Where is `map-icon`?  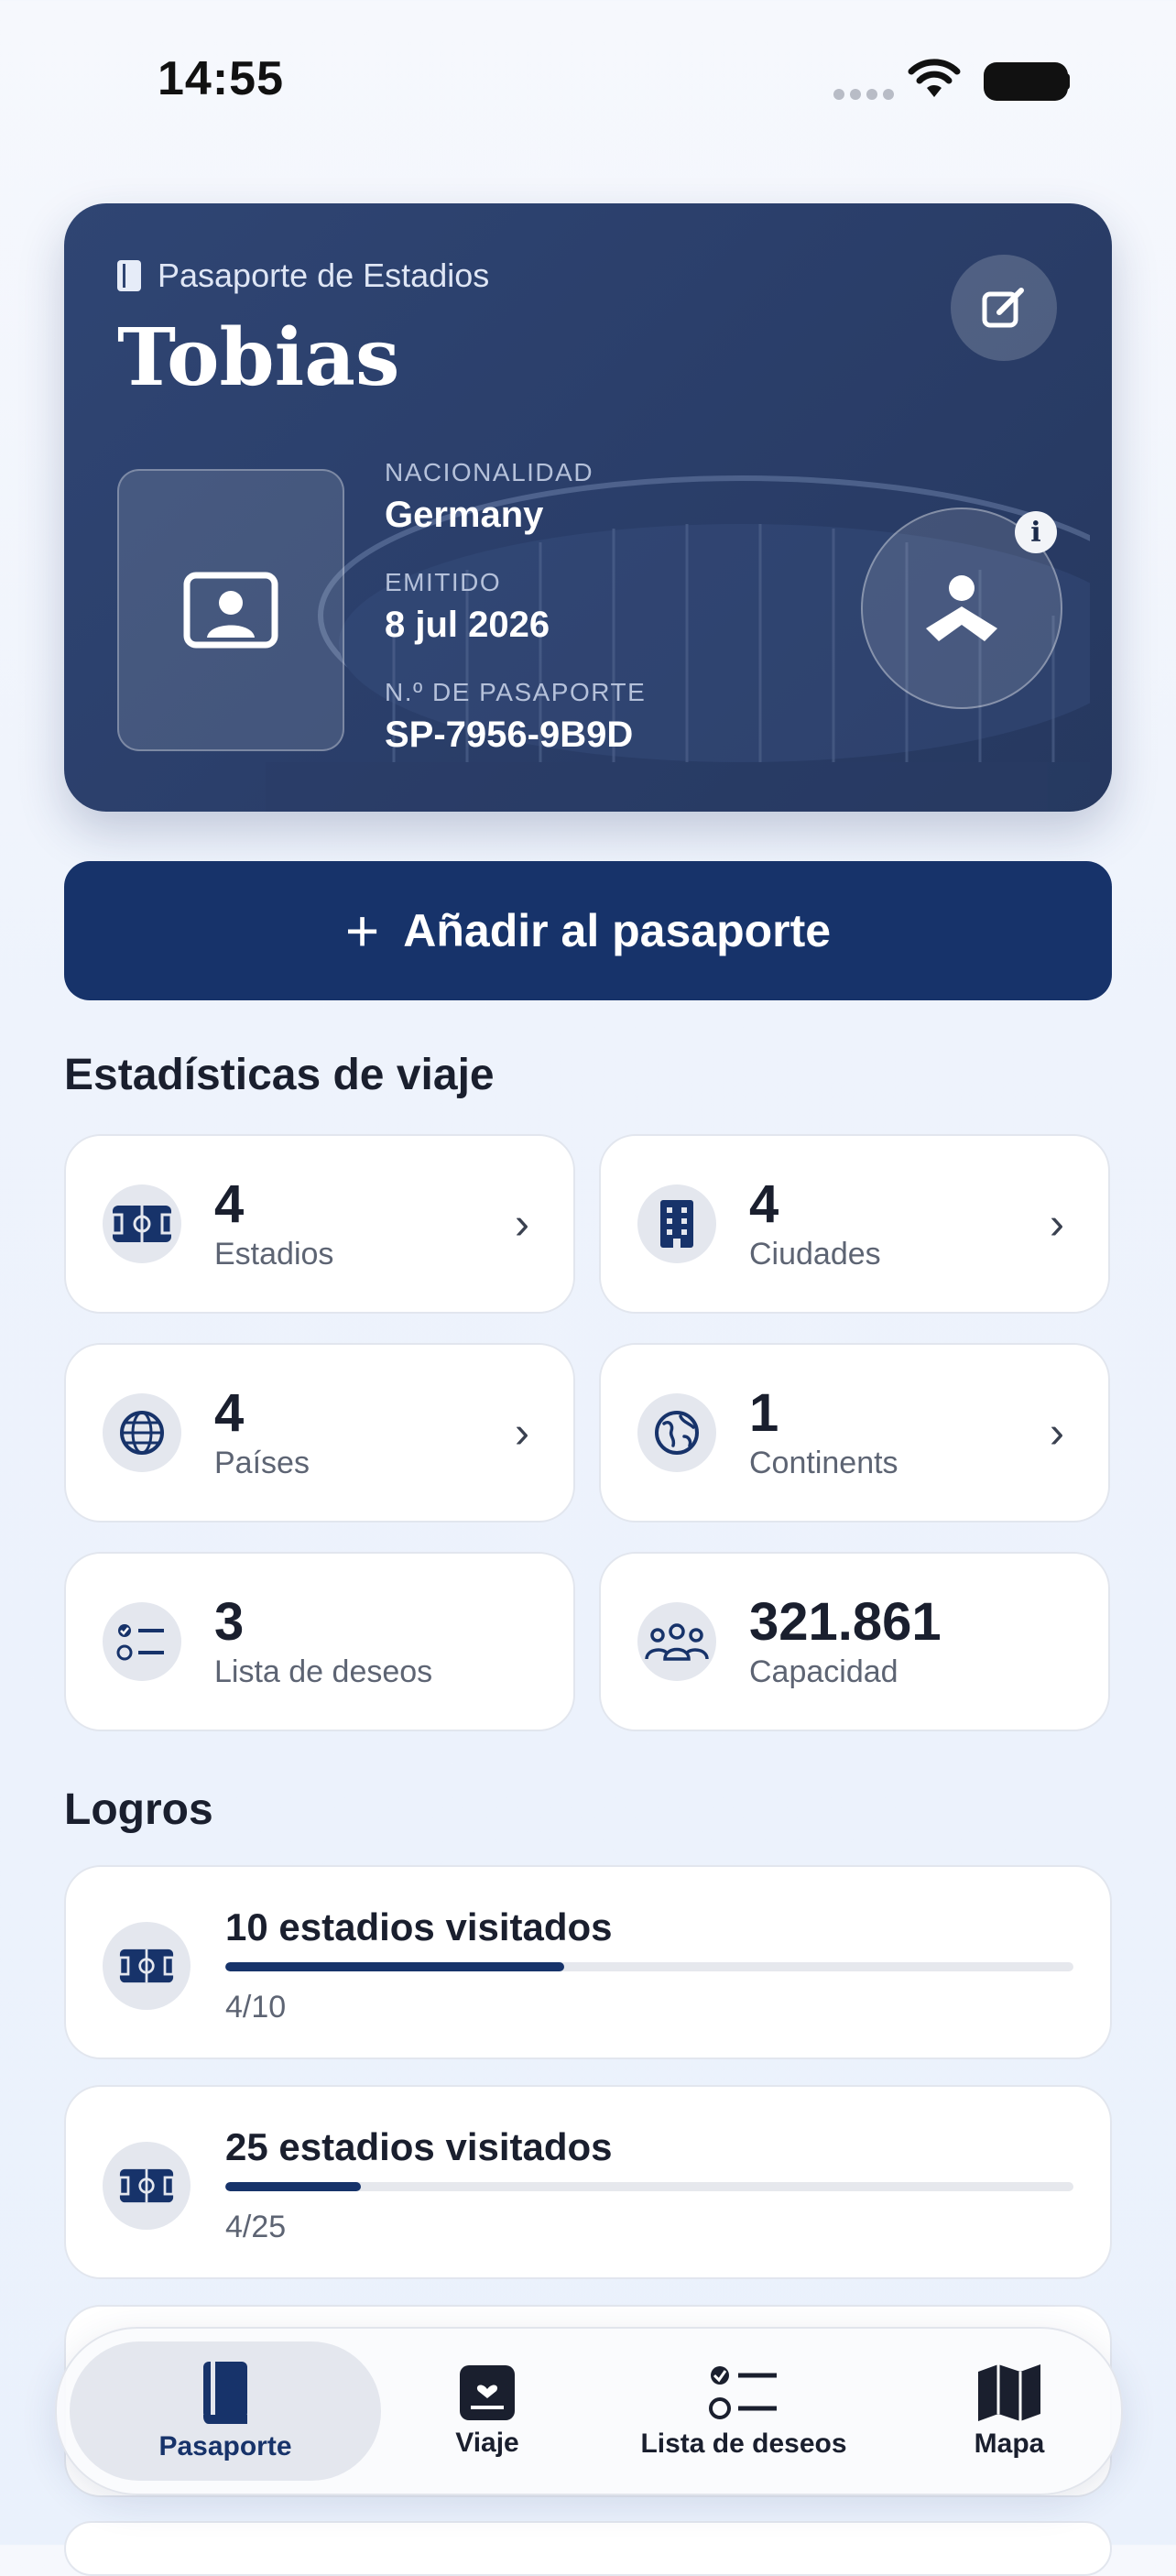 map-icon is located at coordinates (1009, 2393).